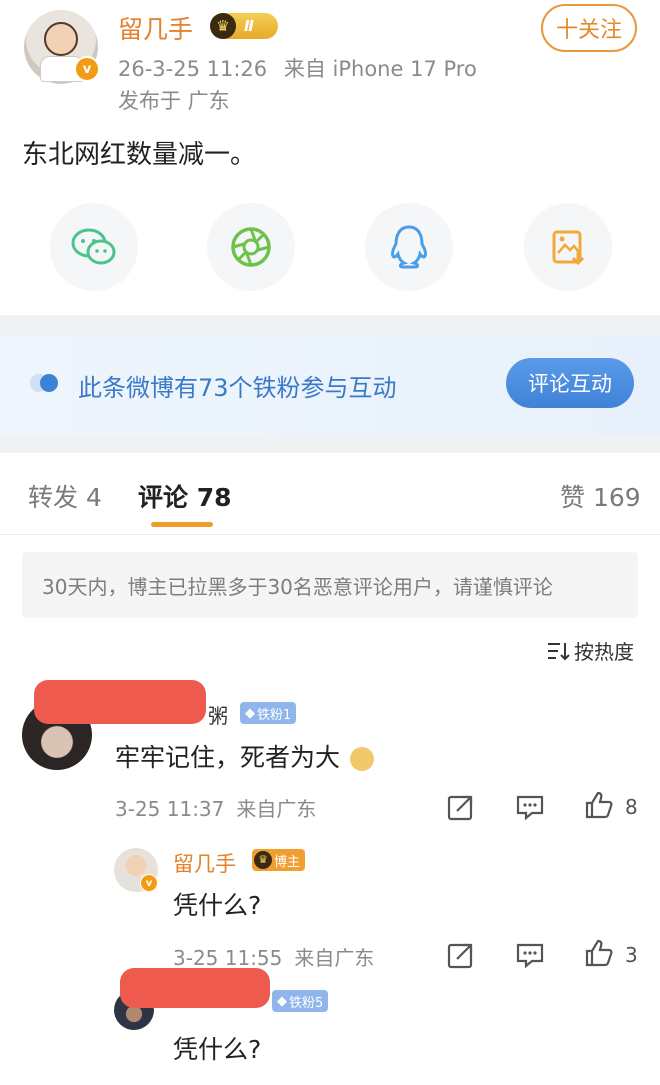  I want to click on author-name: 留几手, so click(155, 28).